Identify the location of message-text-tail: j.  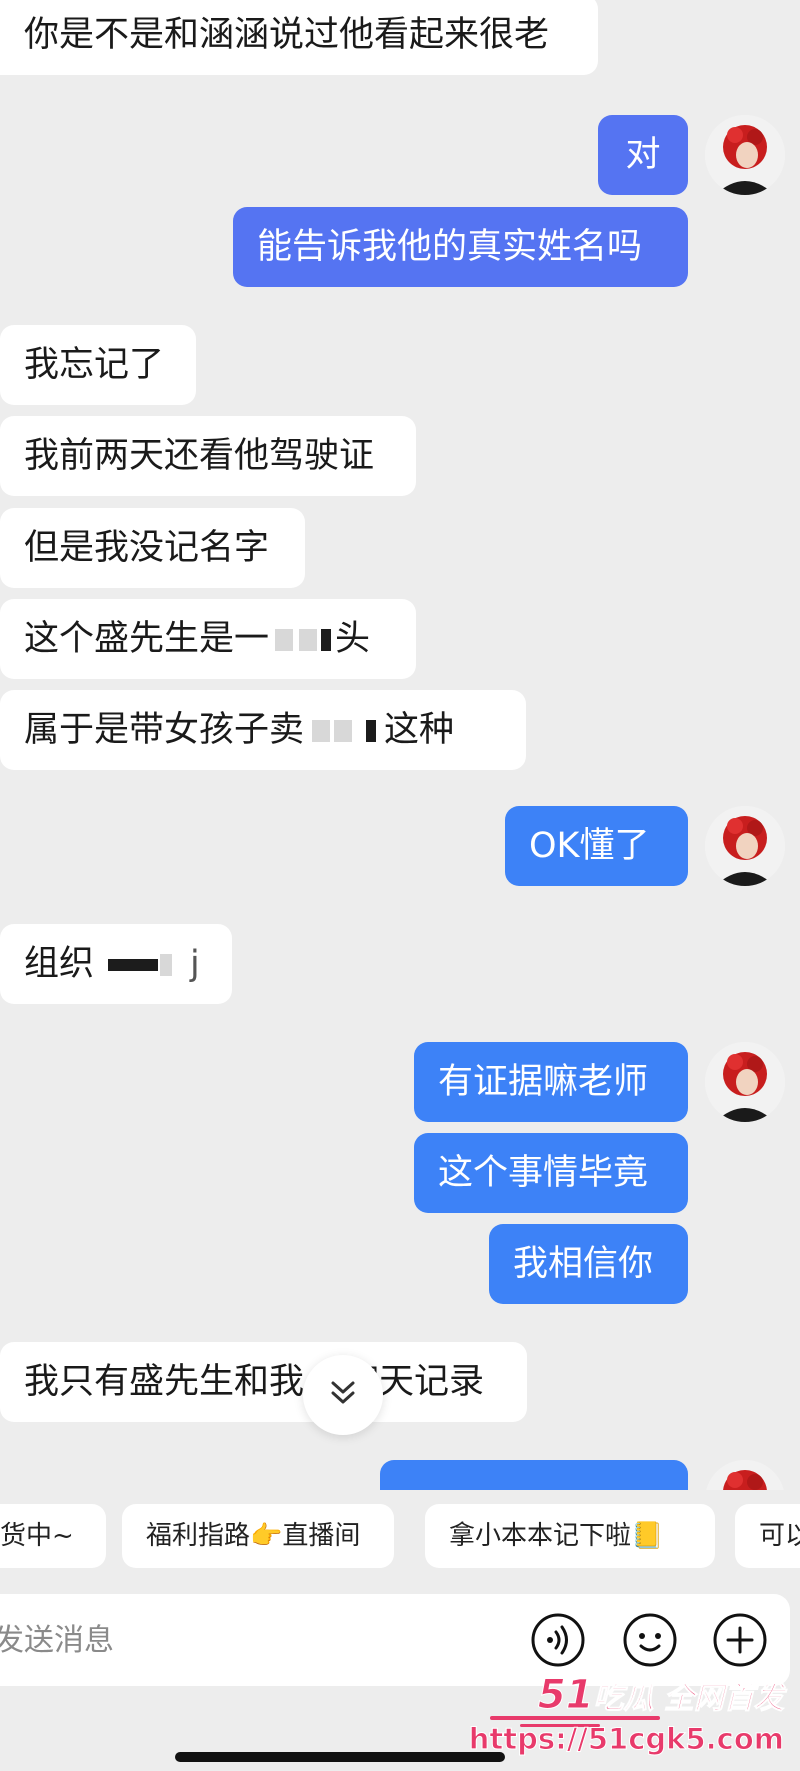
(195, 964).